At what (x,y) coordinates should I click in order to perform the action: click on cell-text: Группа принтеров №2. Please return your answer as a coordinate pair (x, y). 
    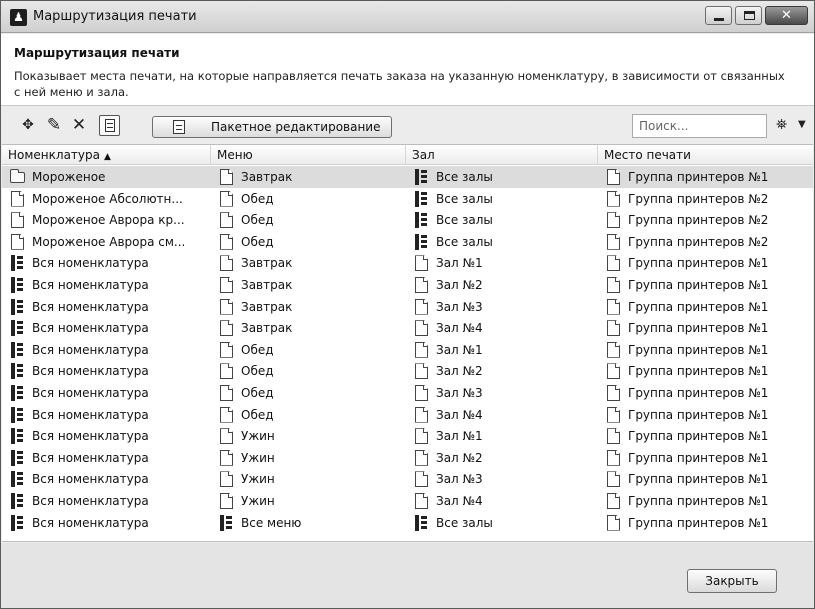
    Looking at the image, I should click on (698, 220).